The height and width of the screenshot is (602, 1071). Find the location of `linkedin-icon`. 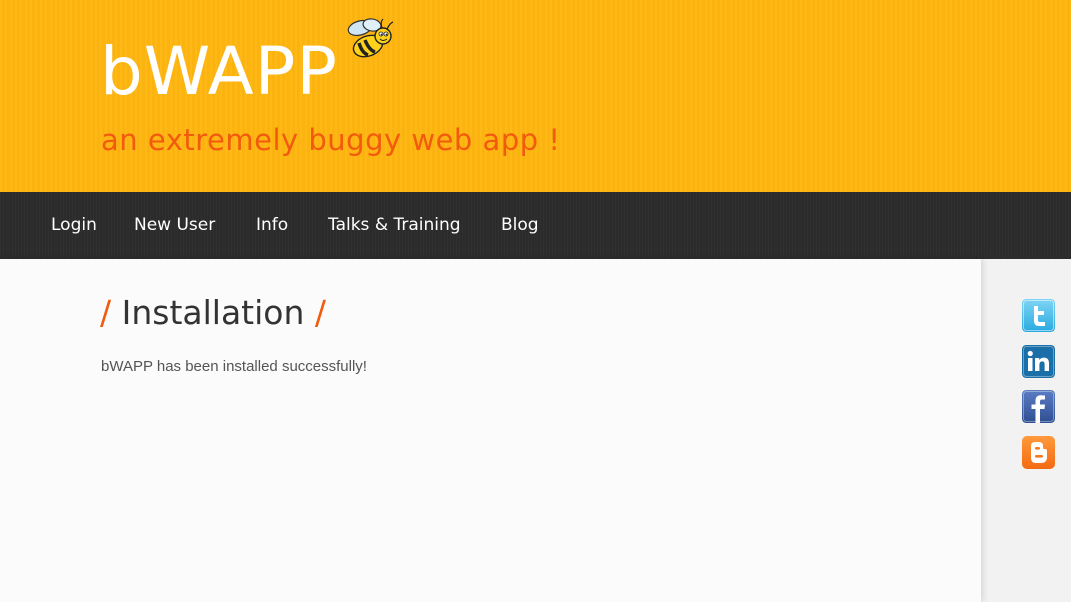

linkedin-icon is located at coordinates (1038, 361).